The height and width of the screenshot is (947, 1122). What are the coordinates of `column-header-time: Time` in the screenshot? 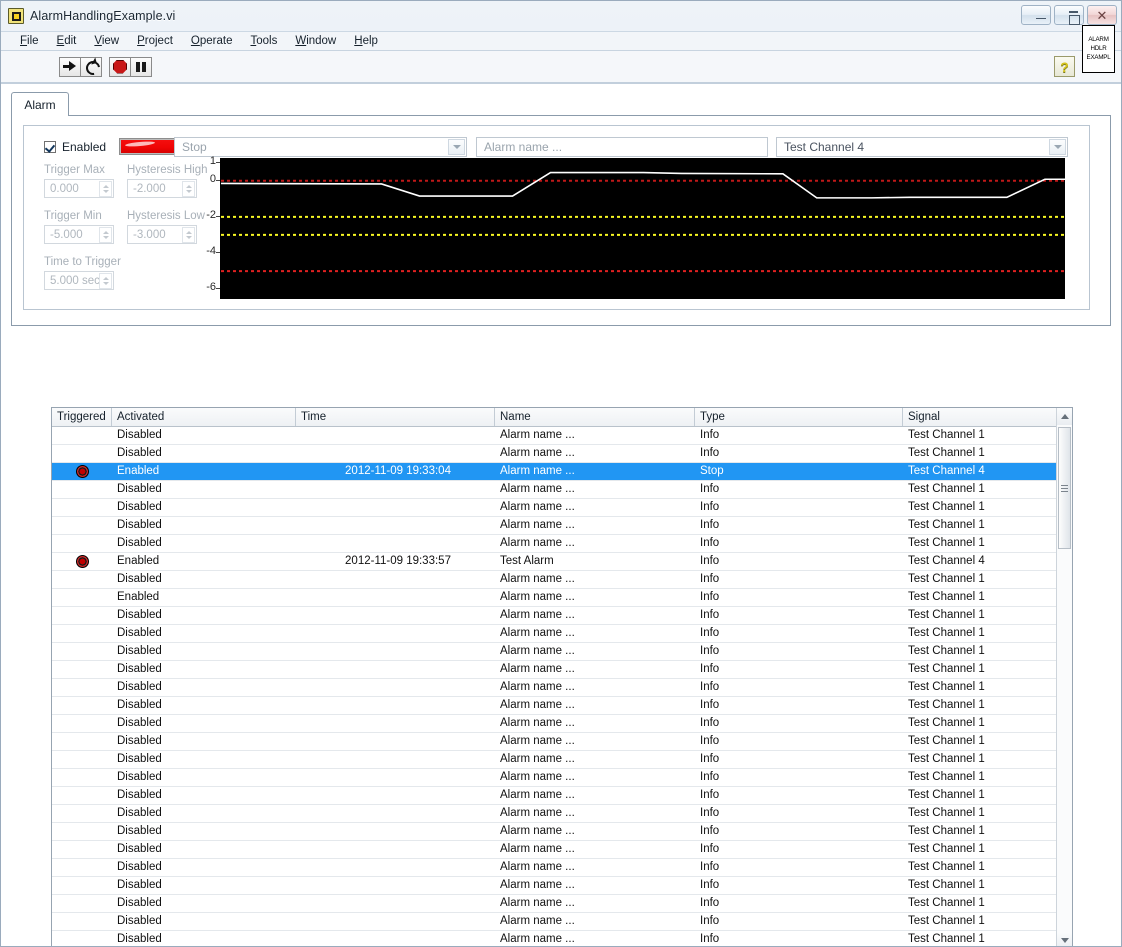 It's located at (395, 417).